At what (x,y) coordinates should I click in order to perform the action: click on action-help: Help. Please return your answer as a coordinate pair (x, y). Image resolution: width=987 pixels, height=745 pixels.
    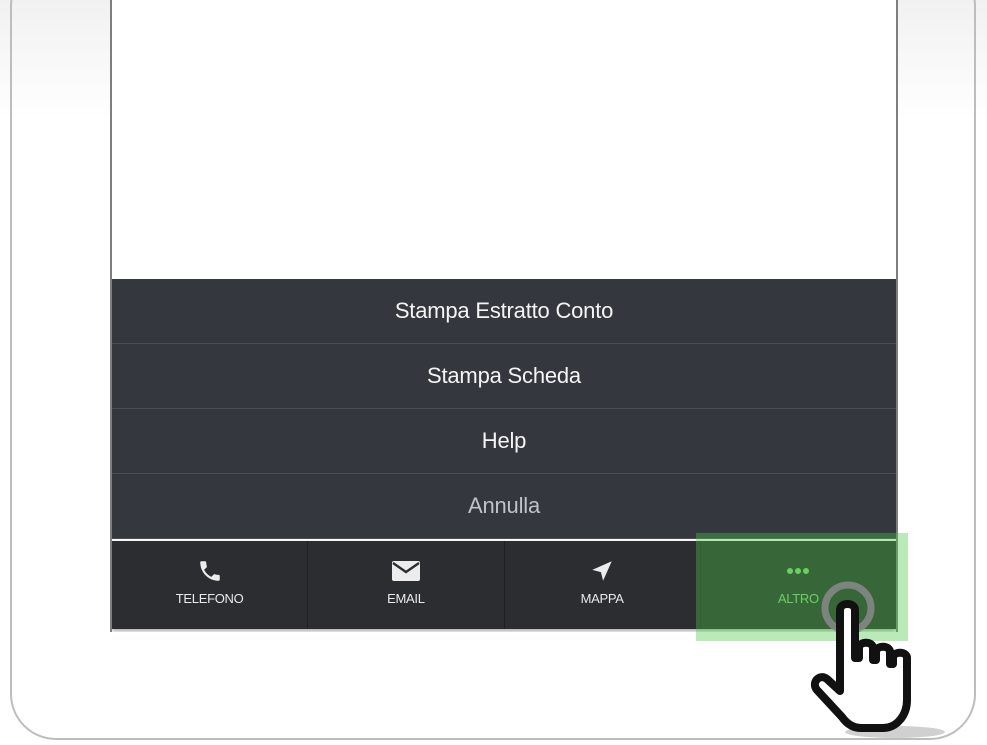
    Looking at the image, I should click on (504, 441).